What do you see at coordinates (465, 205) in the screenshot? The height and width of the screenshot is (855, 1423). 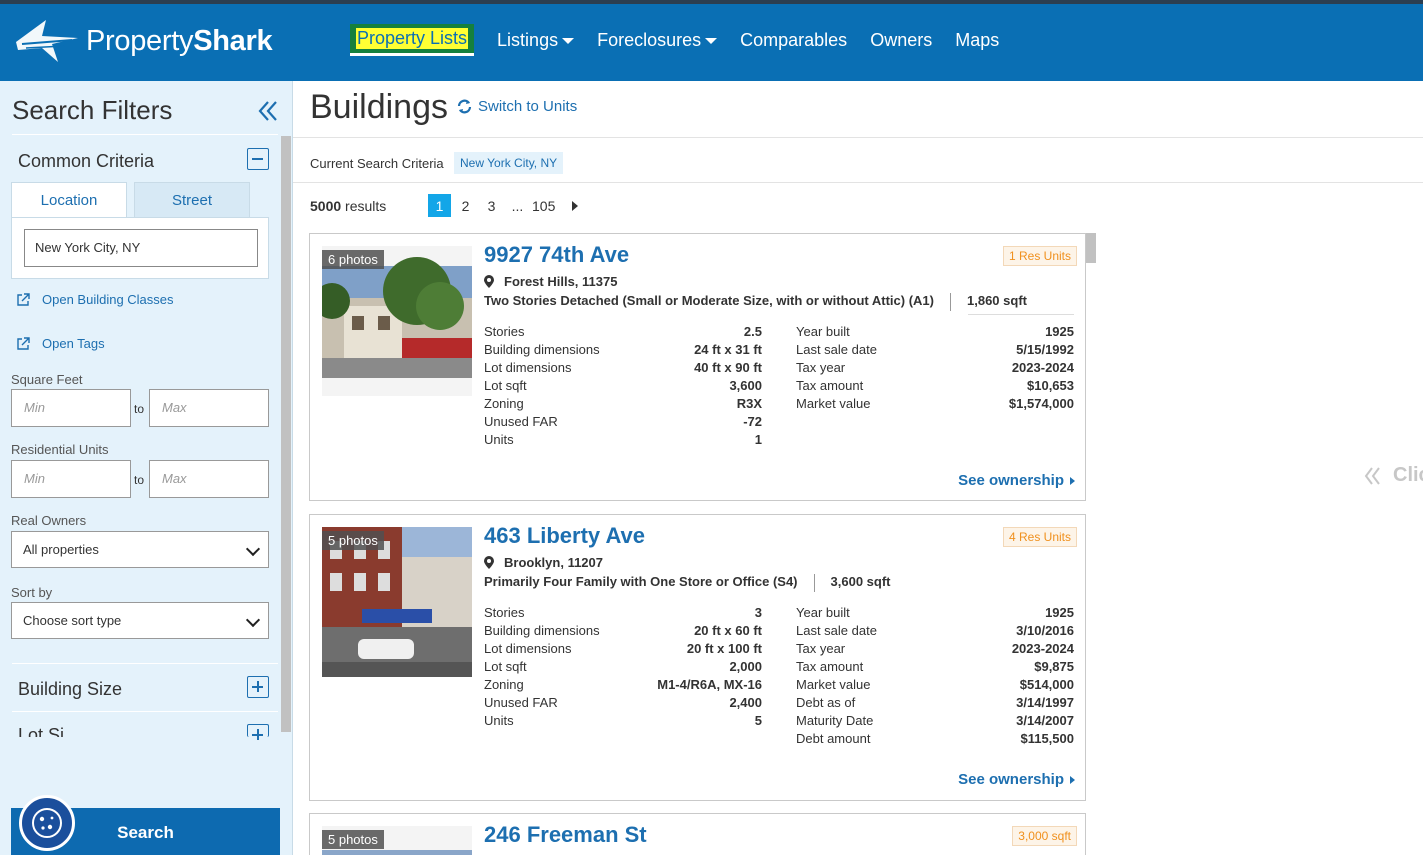 I see `page-2: 2` at bounding box center [465, 205].